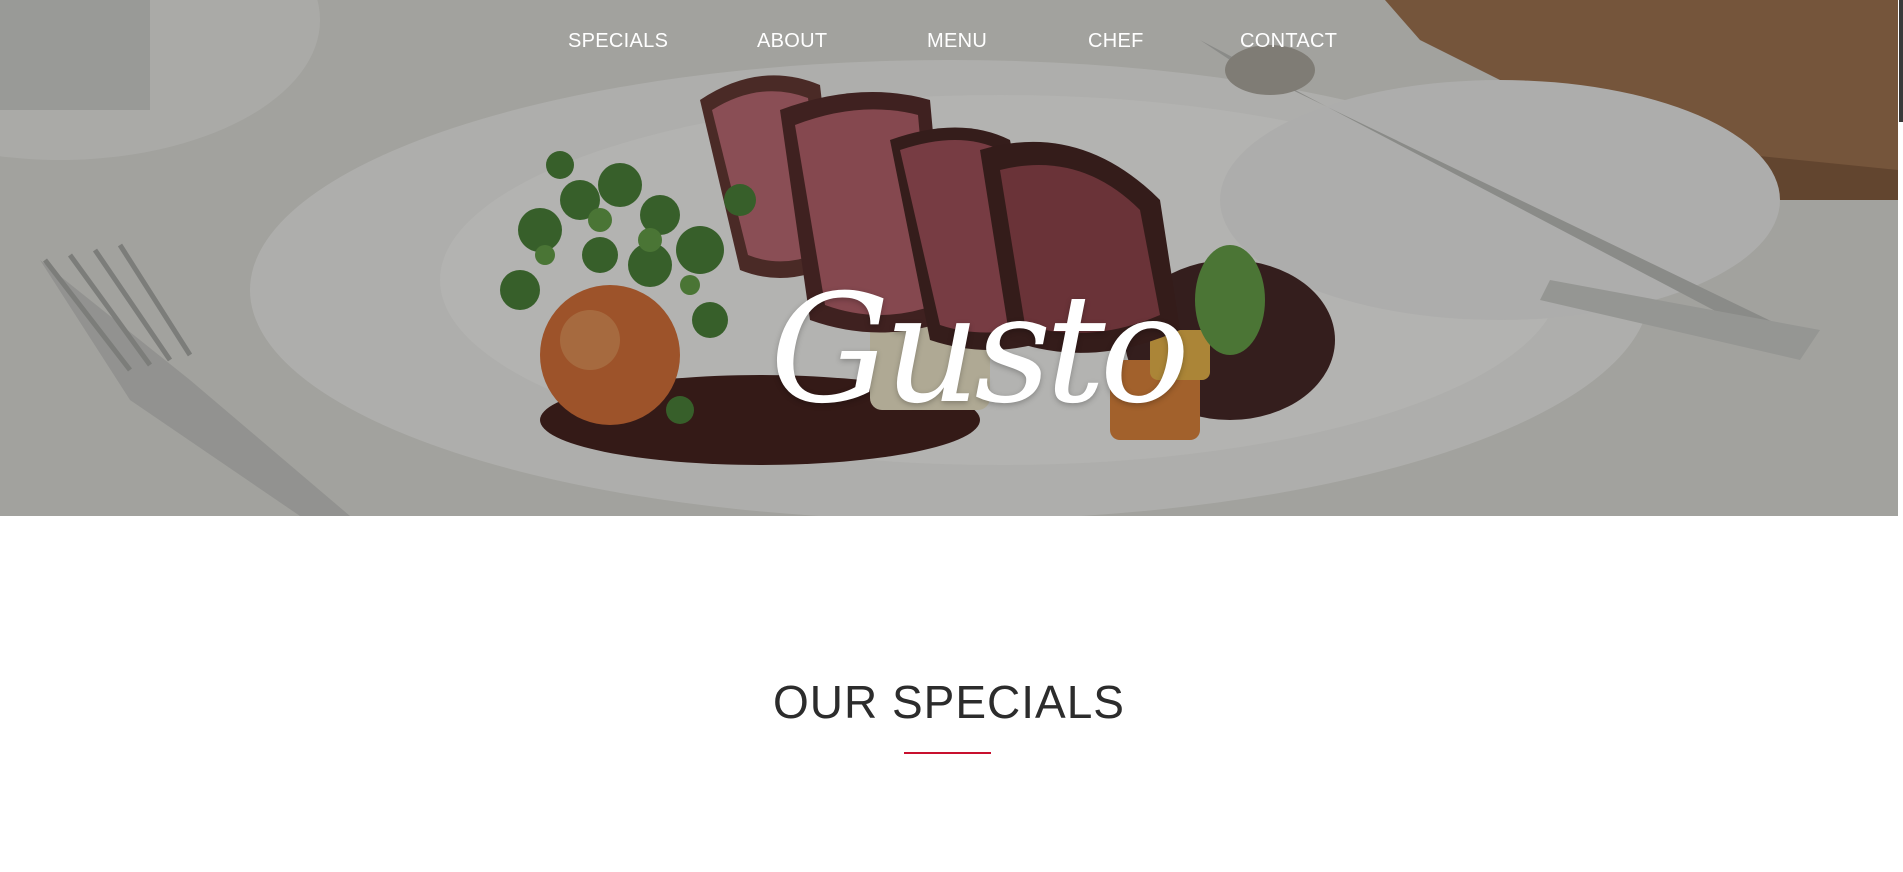  What do you see at coordinates (1900, 436) in the screenshot?
I see `scrollbar-track` at bounding box center [1900, 436].